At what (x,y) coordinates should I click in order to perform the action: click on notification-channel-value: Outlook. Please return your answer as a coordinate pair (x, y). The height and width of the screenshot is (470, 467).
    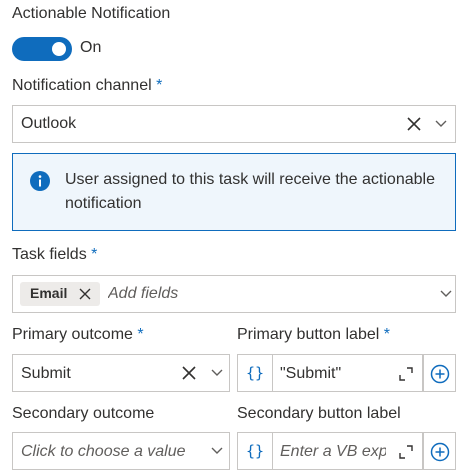
    Looking at the image, I should click on (49, 123).